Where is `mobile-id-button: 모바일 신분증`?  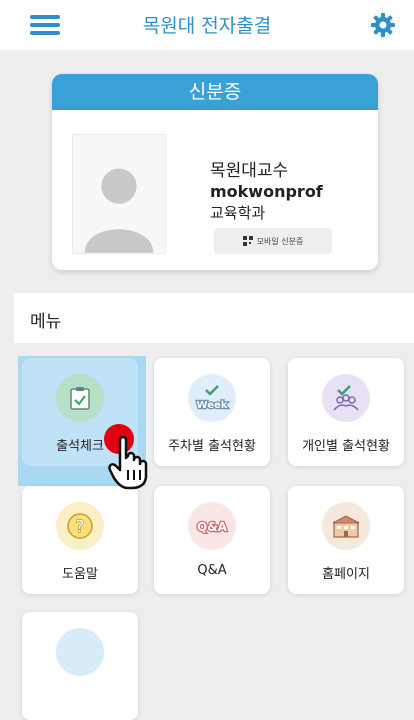 mobile-id-button: 모바일 신분증 is located at coordinates (273, 241).